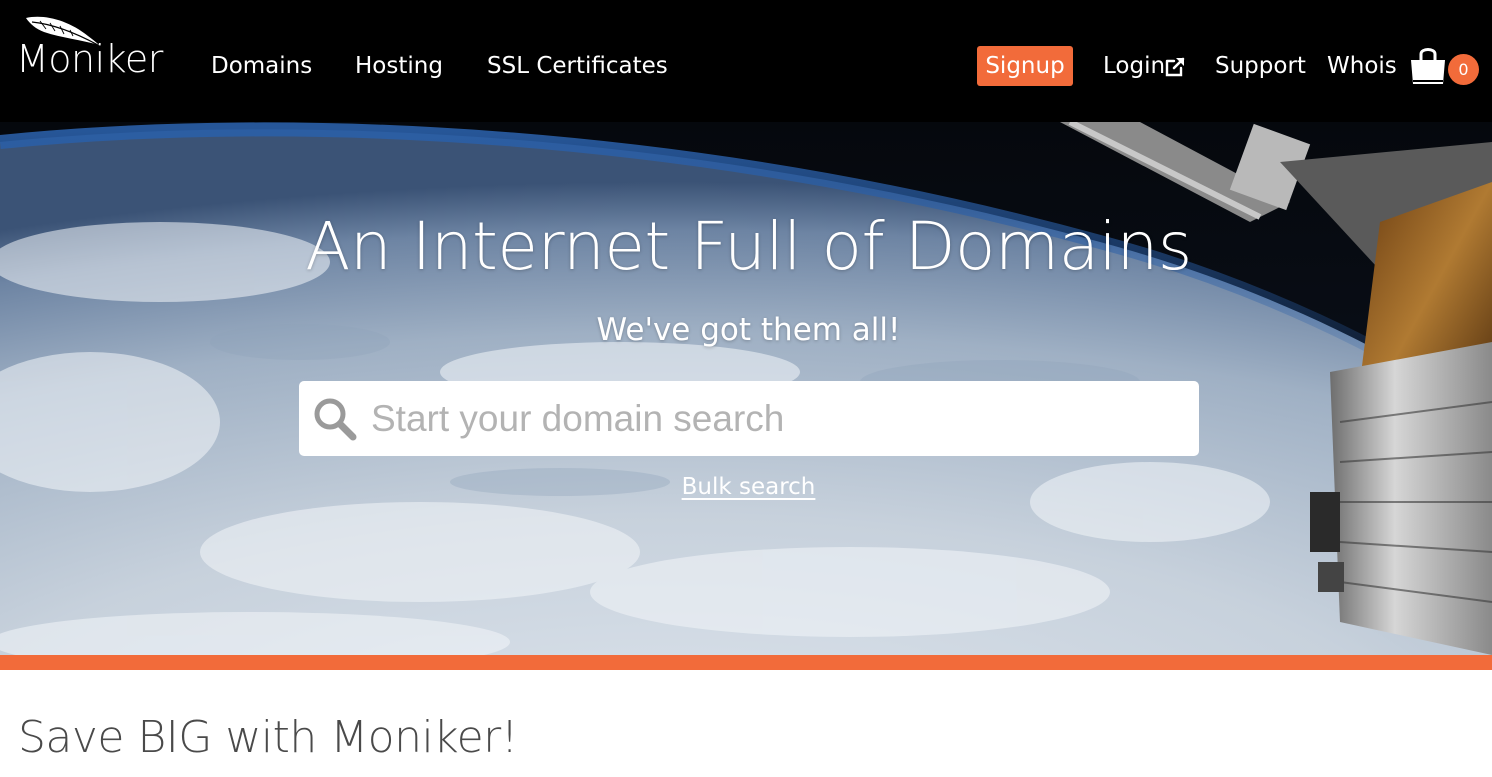 This screenshot has width=1492, height=777. I want to click on nav-ssl-certificates: SSL Certificates, so click(577, 66).